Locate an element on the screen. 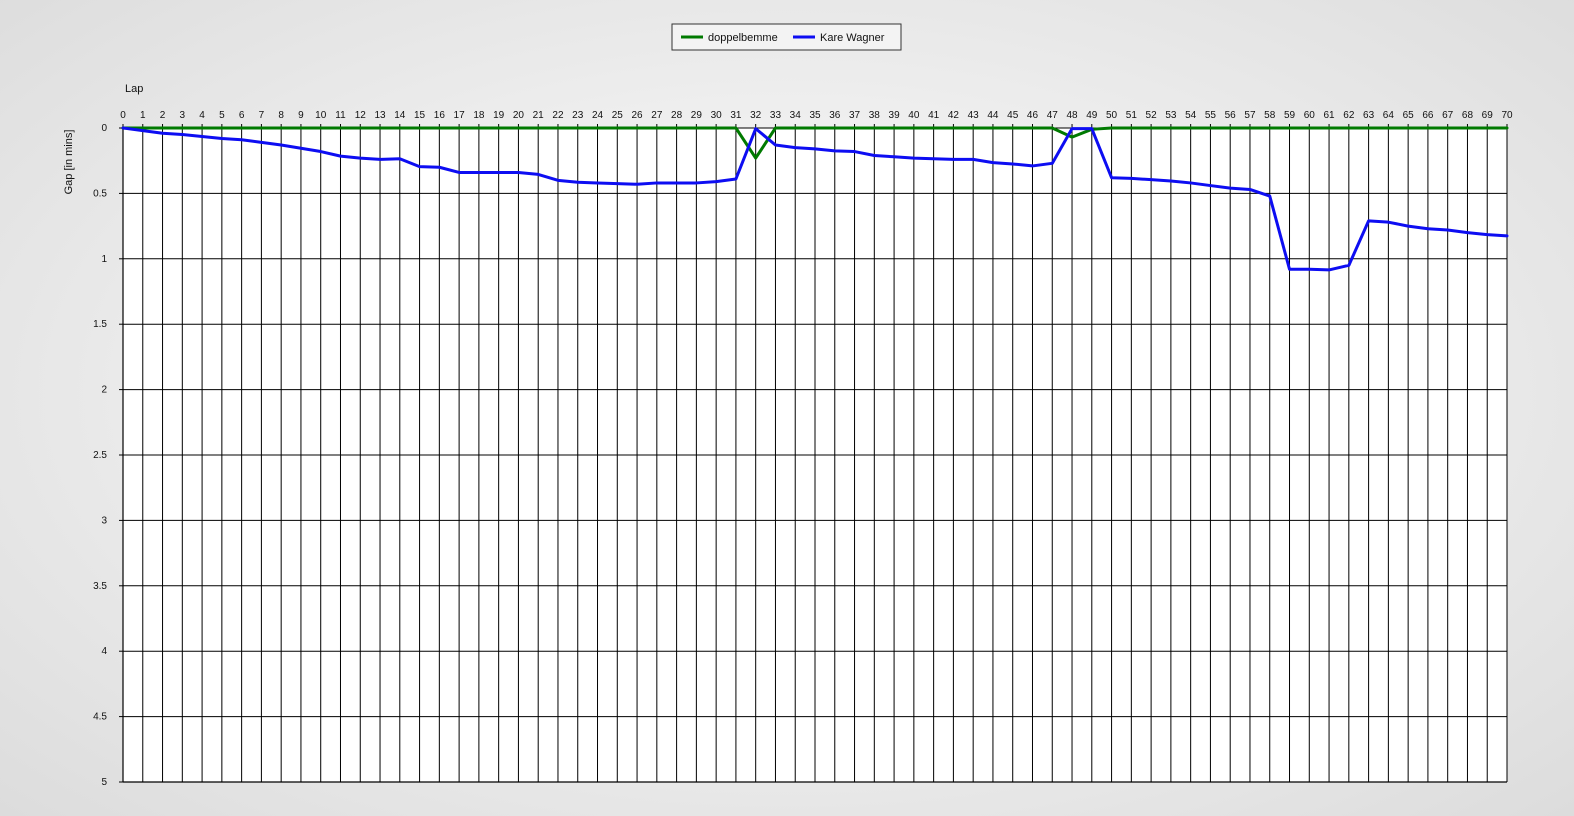  x-tick-label: 40 is located at coordinates (914, 115).